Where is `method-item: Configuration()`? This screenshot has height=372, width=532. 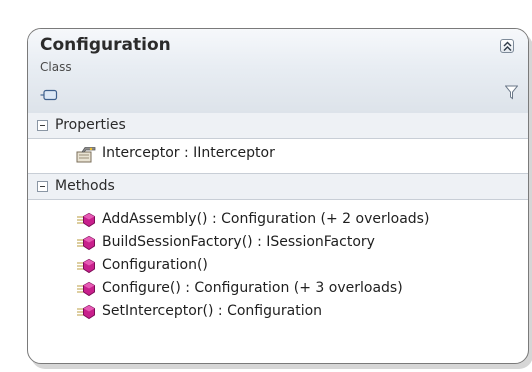
method-item: Configuration() is located at coordinates (278, 266).